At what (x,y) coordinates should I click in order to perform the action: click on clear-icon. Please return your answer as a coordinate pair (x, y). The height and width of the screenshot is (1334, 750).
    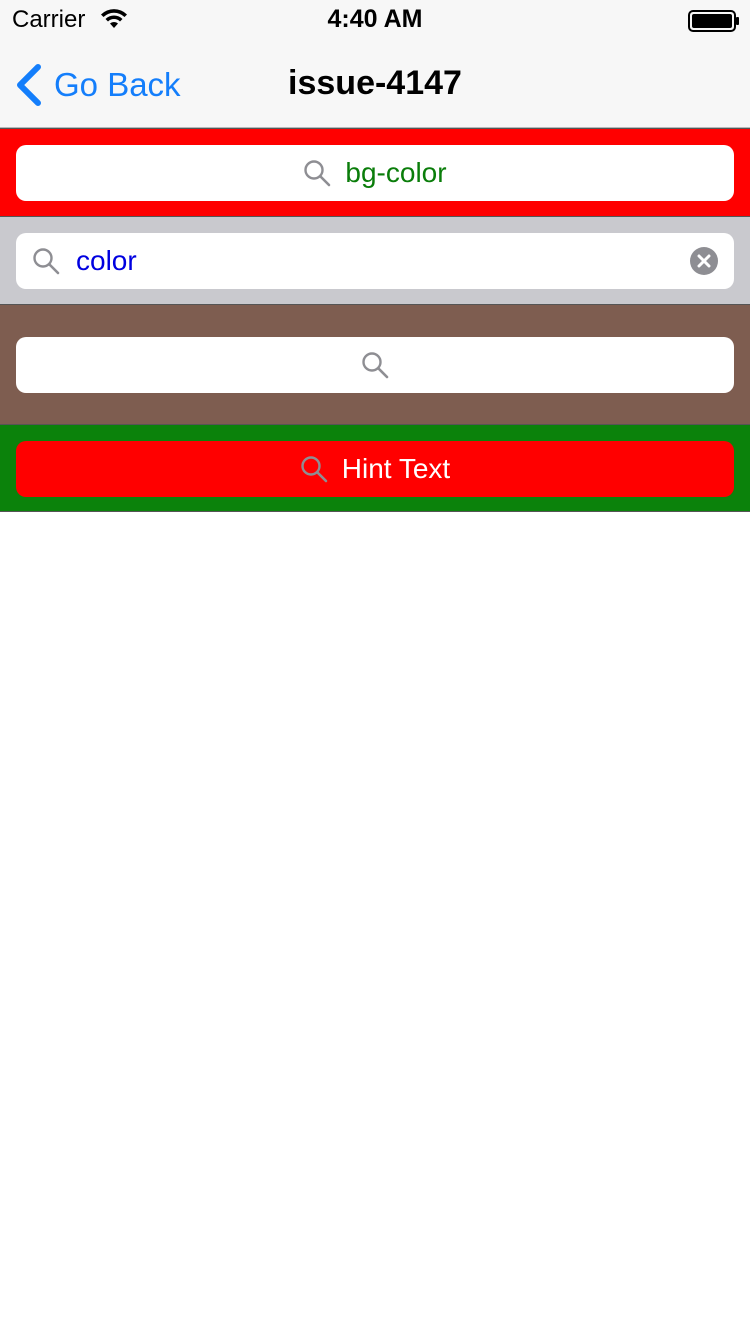
    Looking at the image, I should click on (704, 261).